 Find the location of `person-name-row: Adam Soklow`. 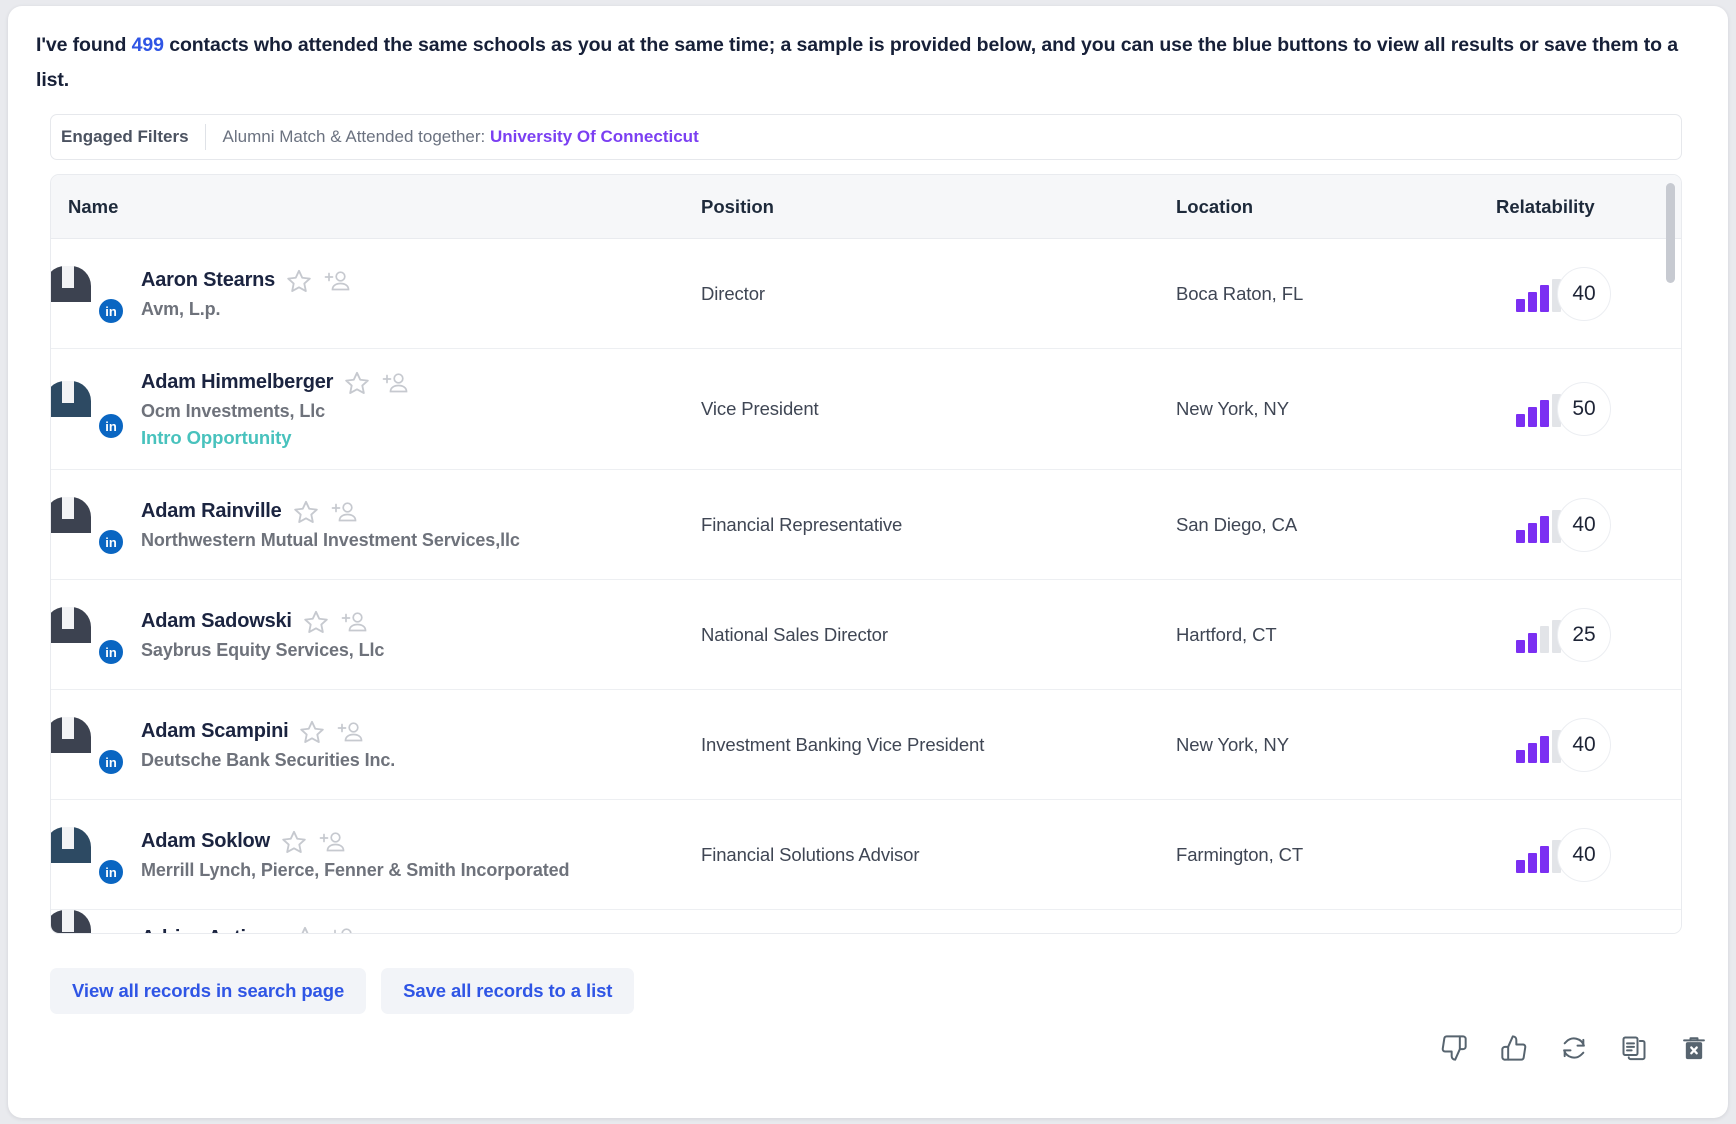

person-name-row: Adam Soklow is located at coordinates (355, 842).